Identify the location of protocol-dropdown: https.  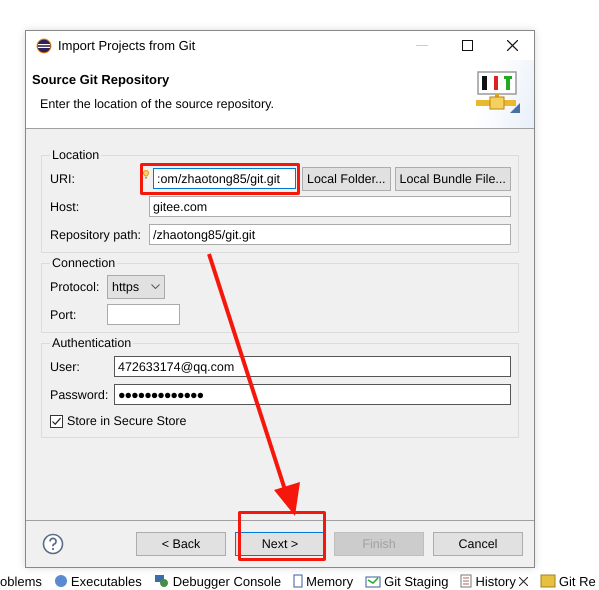
(136, 286).